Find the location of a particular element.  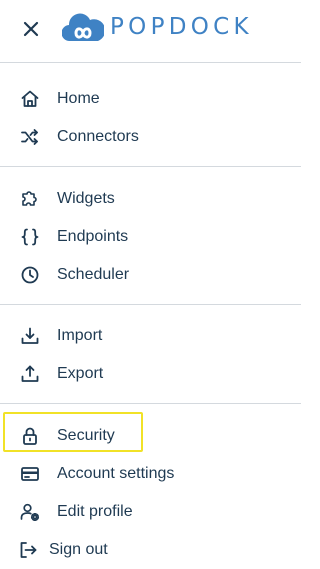

nav-item-label: Import is located at coordinates (80, 335).